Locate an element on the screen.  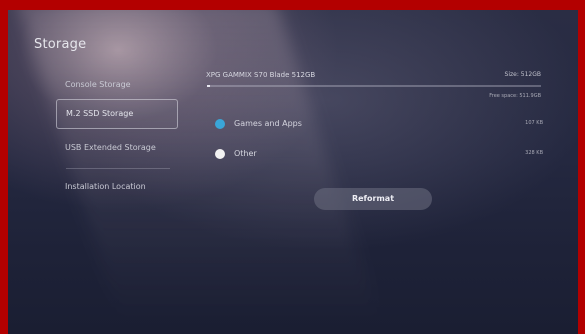
drive-size: Size: 512GB is located at coordinates (522, 74).